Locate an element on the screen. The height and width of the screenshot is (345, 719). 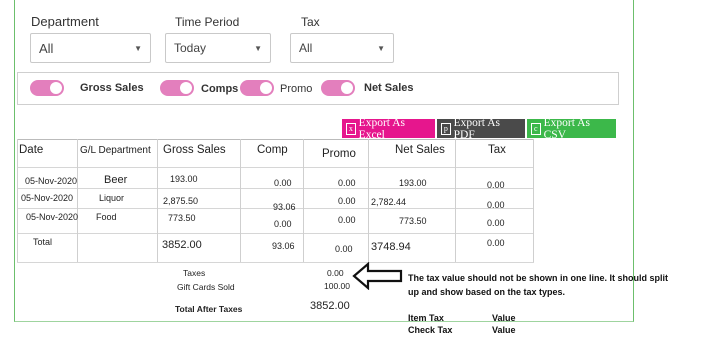
total-after-taxes-value: 3852.00 is located at coordinates (330, 306).